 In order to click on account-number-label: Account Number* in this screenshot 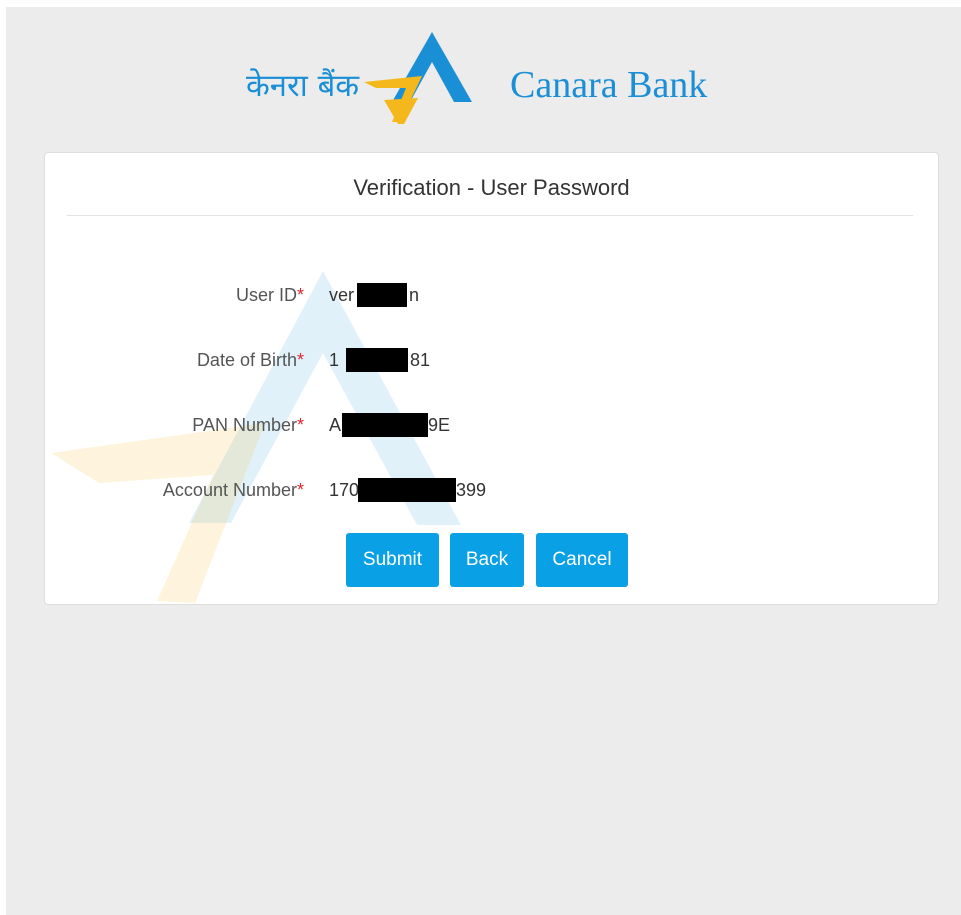, I will do `click(233, 490)`.